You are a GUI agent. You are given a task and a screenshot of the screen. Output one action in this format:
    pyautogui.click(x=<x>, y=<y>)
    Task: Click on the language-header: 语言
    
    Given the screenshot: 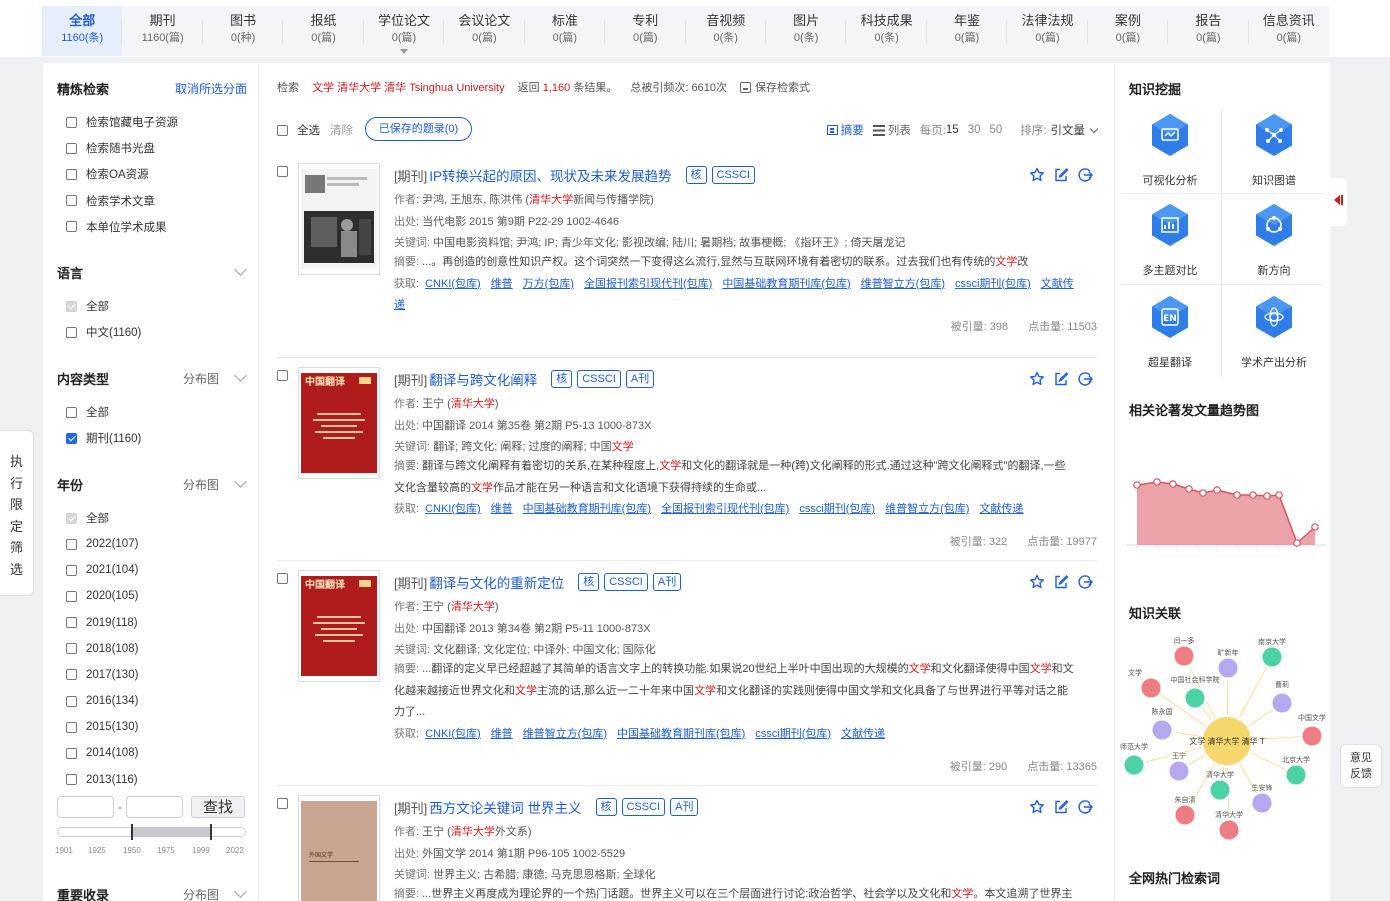 What is the action you would take?
    pyautogui.click(x=152, y=273)
    